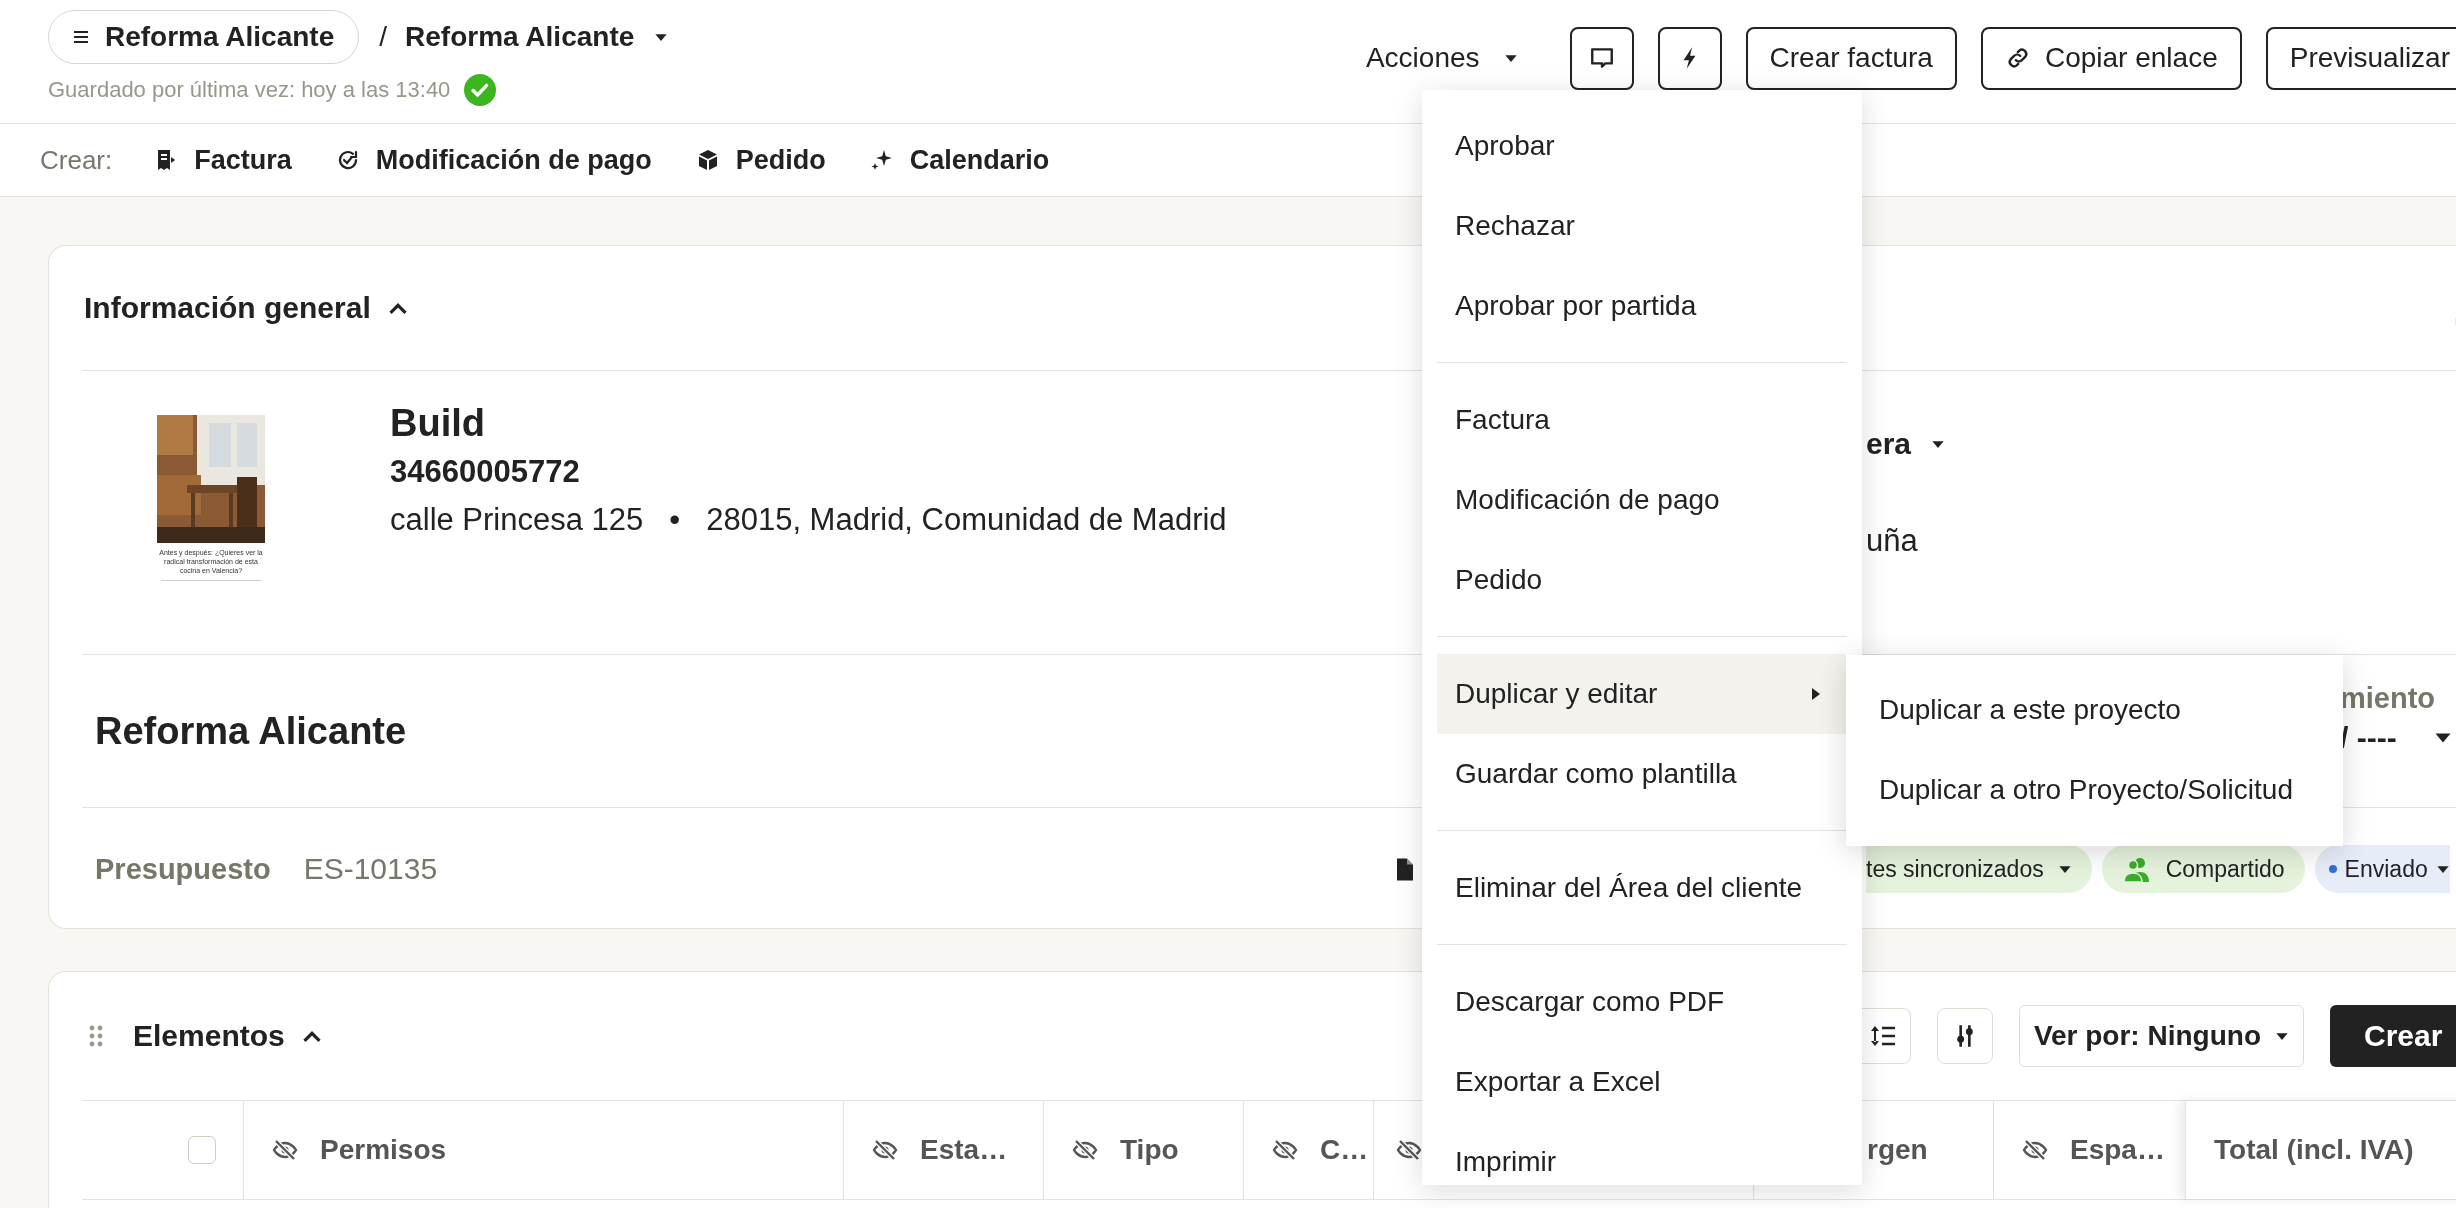 This screenshot has height=1208, width=2456. What do you see at coordinates (370, 869) in the screenshot?
I see `document-number: ES-10135` at bounding box center [370, 869].